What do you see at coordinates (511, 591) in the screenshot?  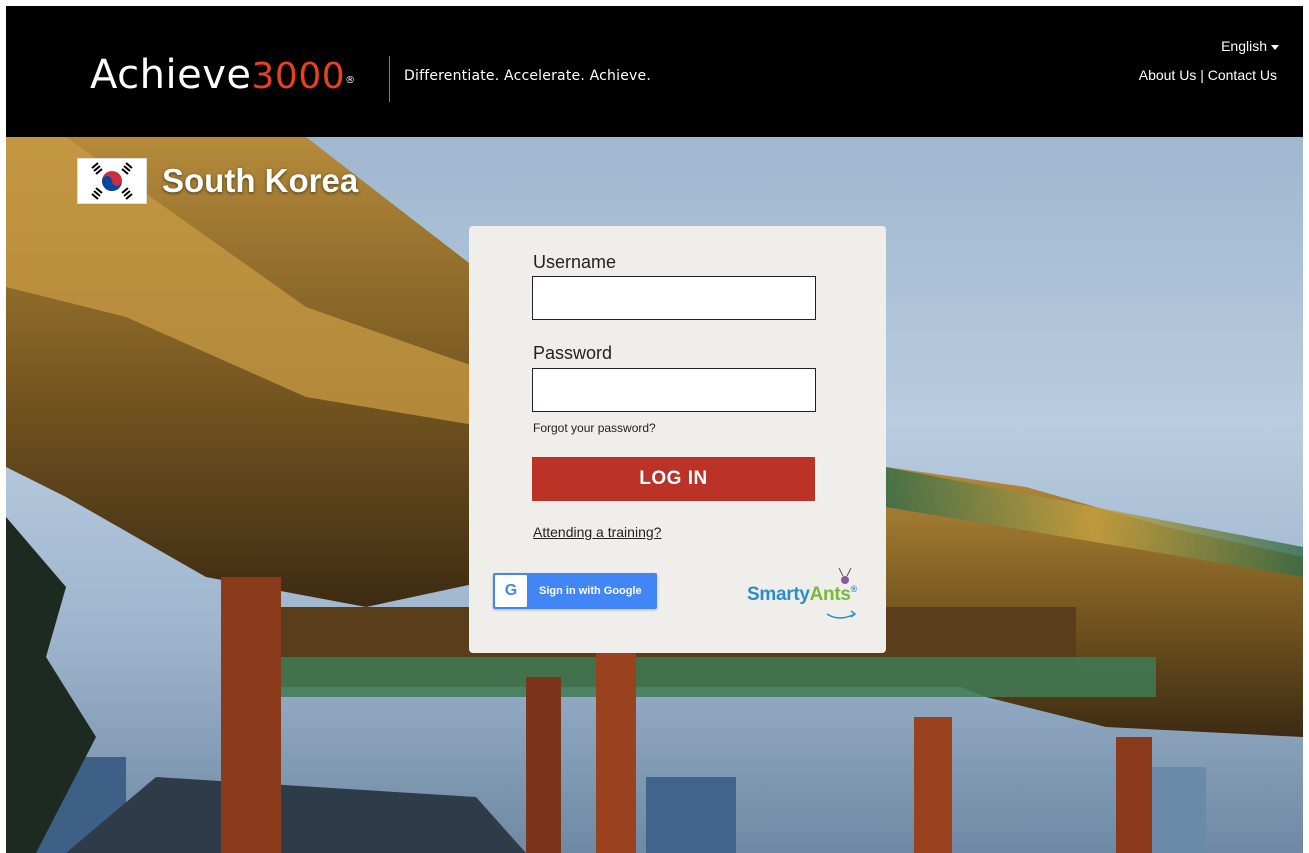 I see `google-icon: G` at bounding box center [511, 591].